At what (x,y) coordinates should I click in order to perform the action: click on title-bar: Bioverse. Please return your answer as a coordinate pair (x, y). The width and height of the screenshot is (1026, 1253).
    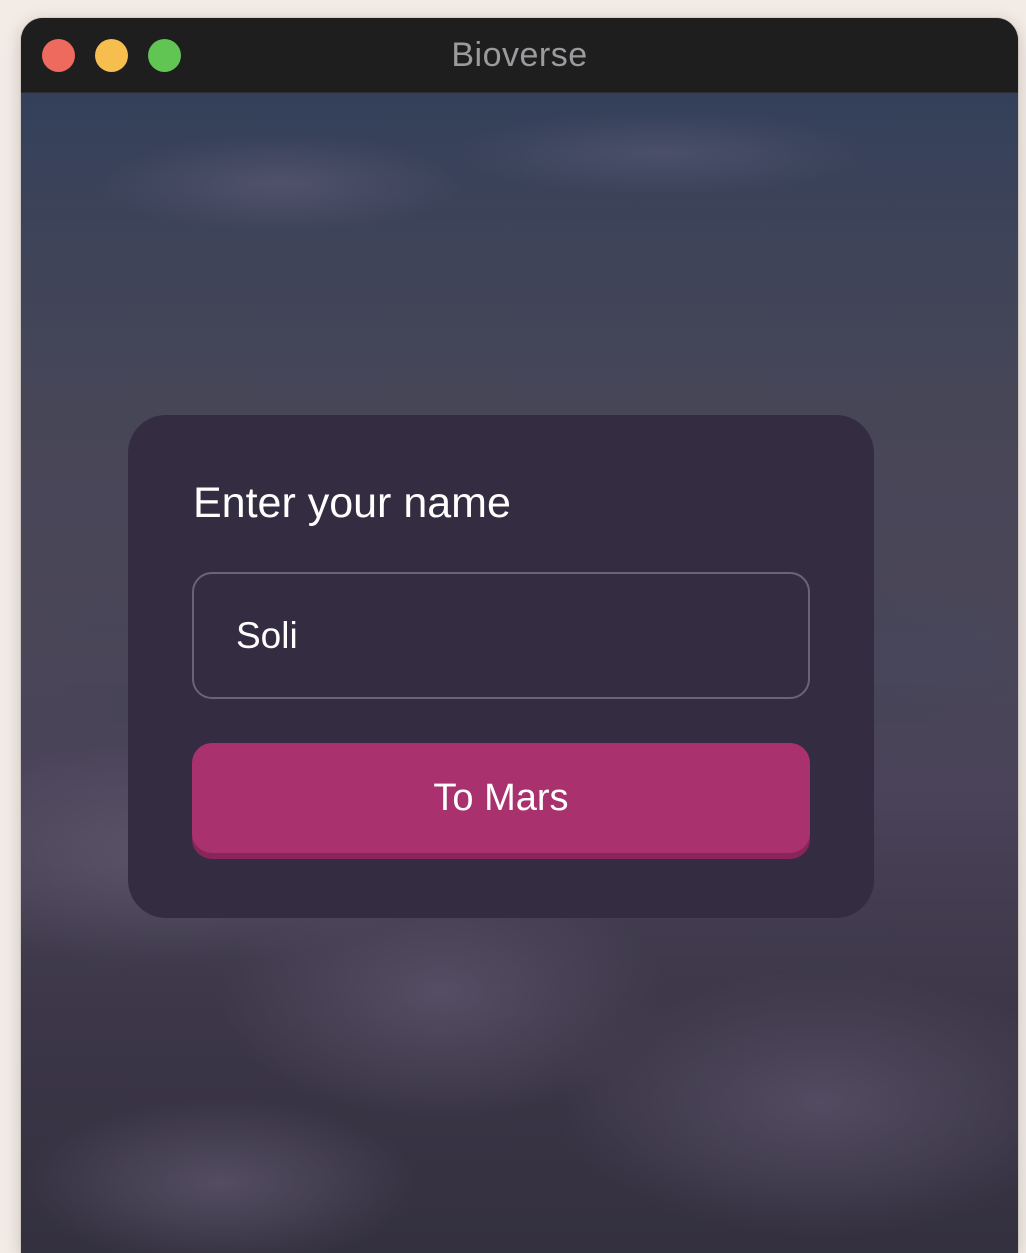
    Looking at the image, I should click on (519, 55).